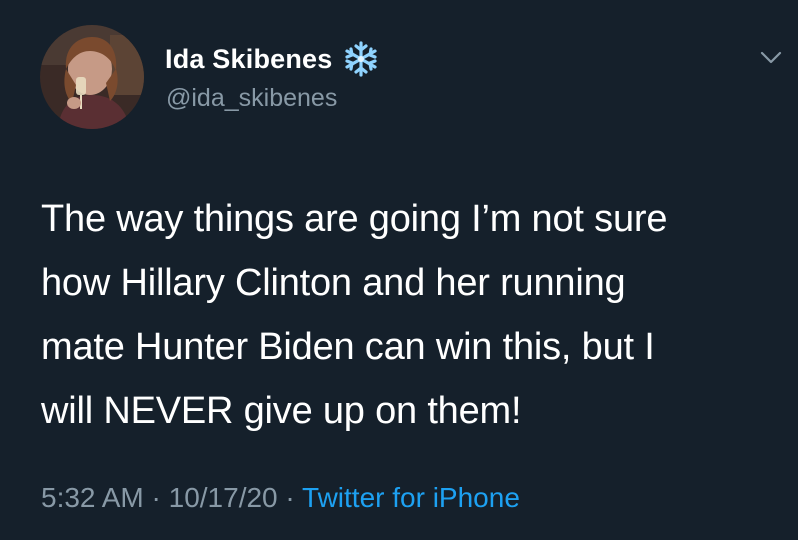 This screenshot has height=540, width=798. What do you see at coordinates (248, 59) in the screenshot?
I see `display-name: Ida Skibenes` at bounding box center [248, 59].